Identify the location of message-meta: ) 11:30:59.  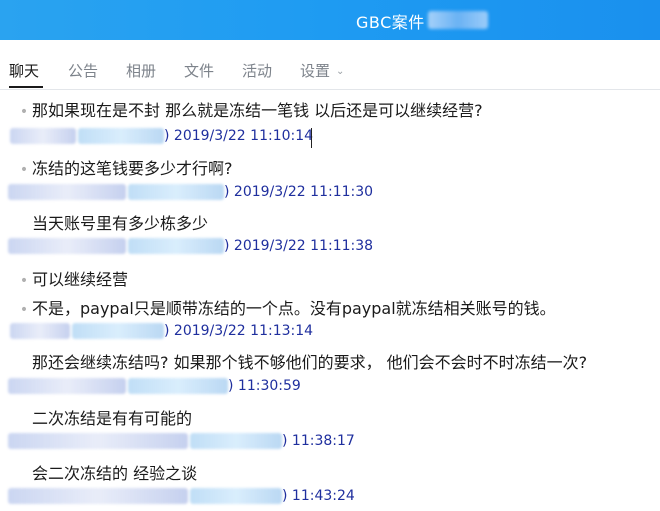
(334, 386).